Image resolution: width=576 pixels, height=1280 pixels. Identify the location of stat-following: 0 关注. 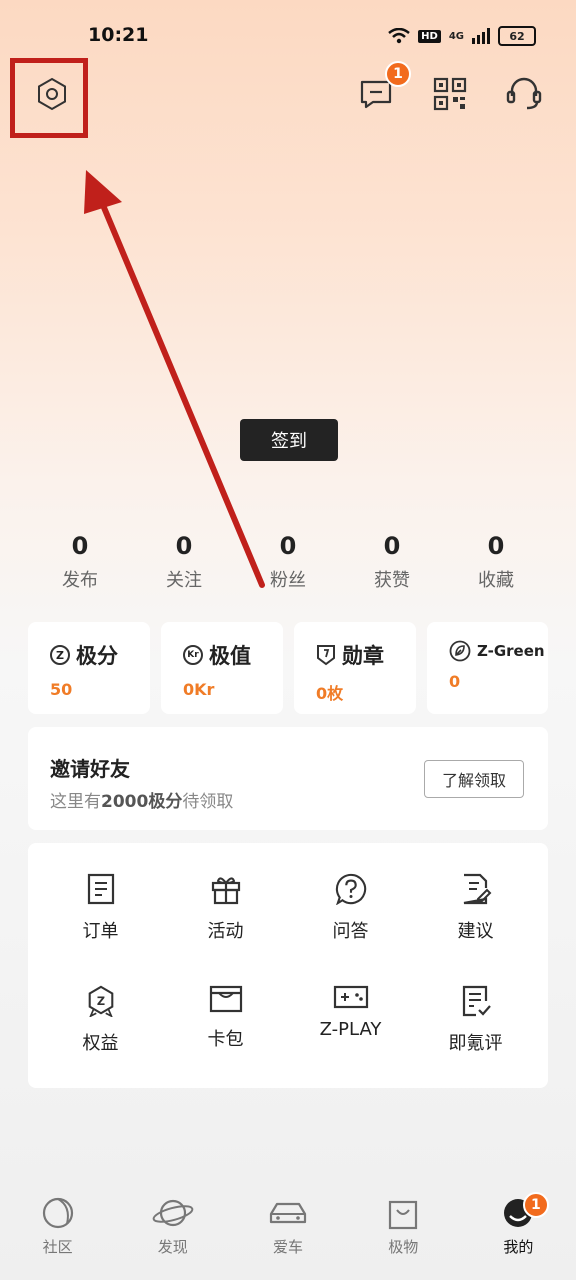
(184, 562).